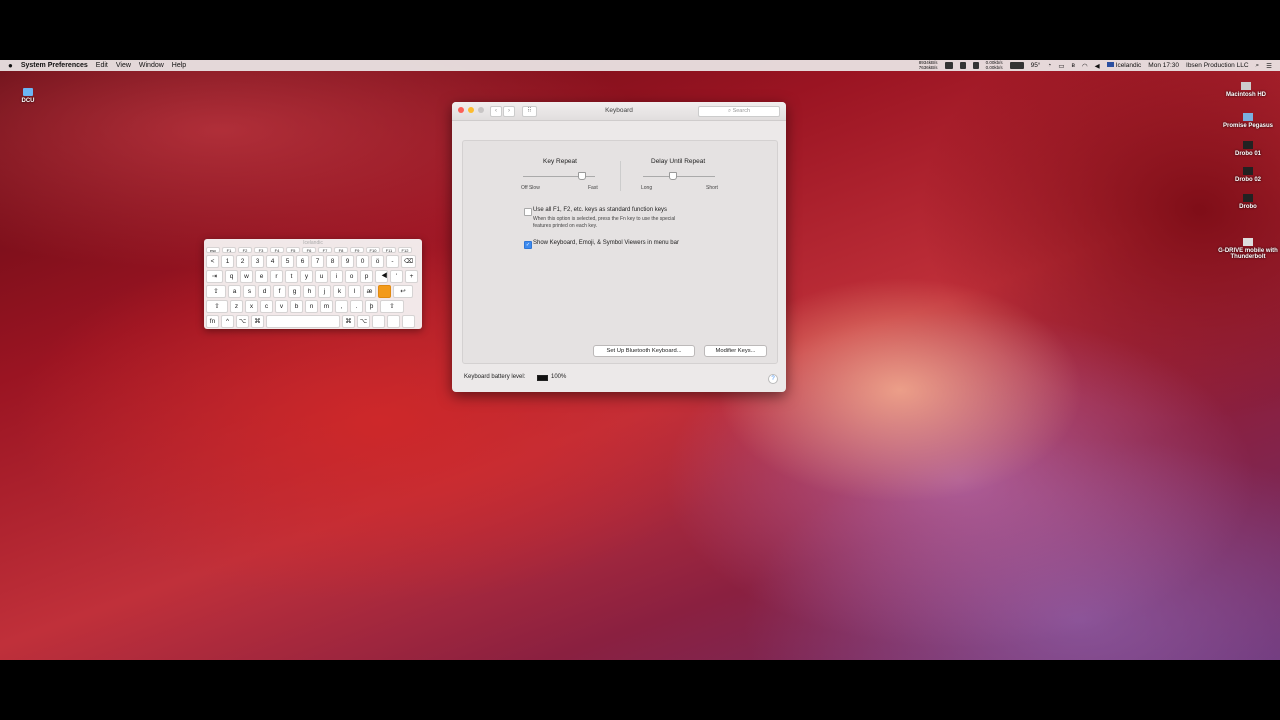  Describe the element at coordinates (213, 250) in the screenshot. I see `key: esc` at that location.